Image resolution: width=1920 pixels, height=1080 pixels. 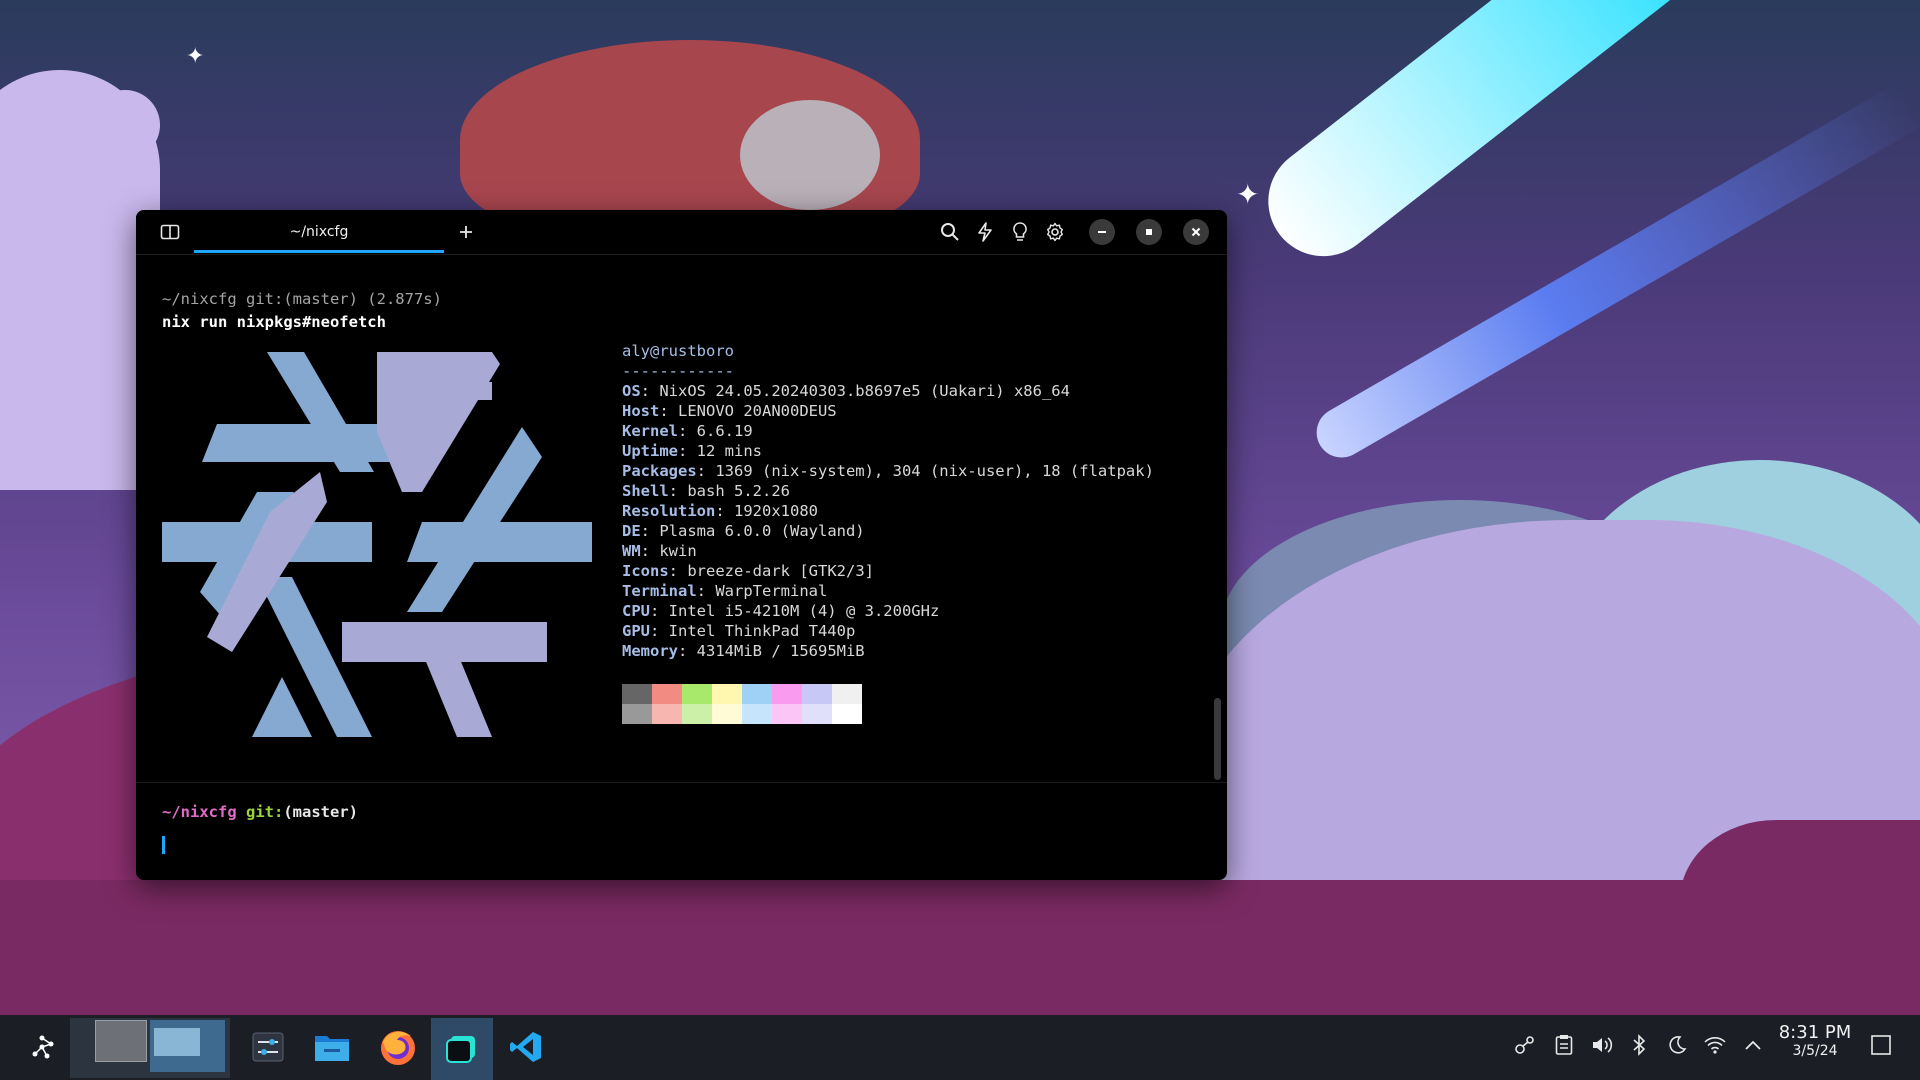 I want to click on firefox-icon, so click(x=398, y=1047).